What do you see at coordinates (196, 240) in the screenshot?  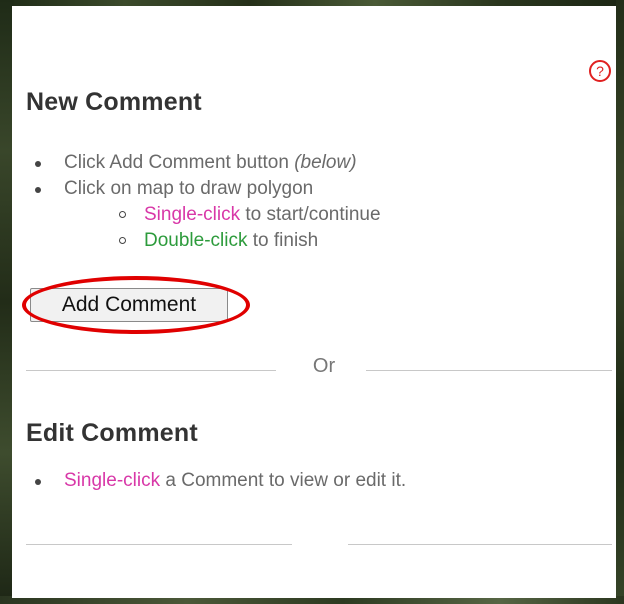 I see `double-click-label: Double-click` at bounding box center [196, 240].